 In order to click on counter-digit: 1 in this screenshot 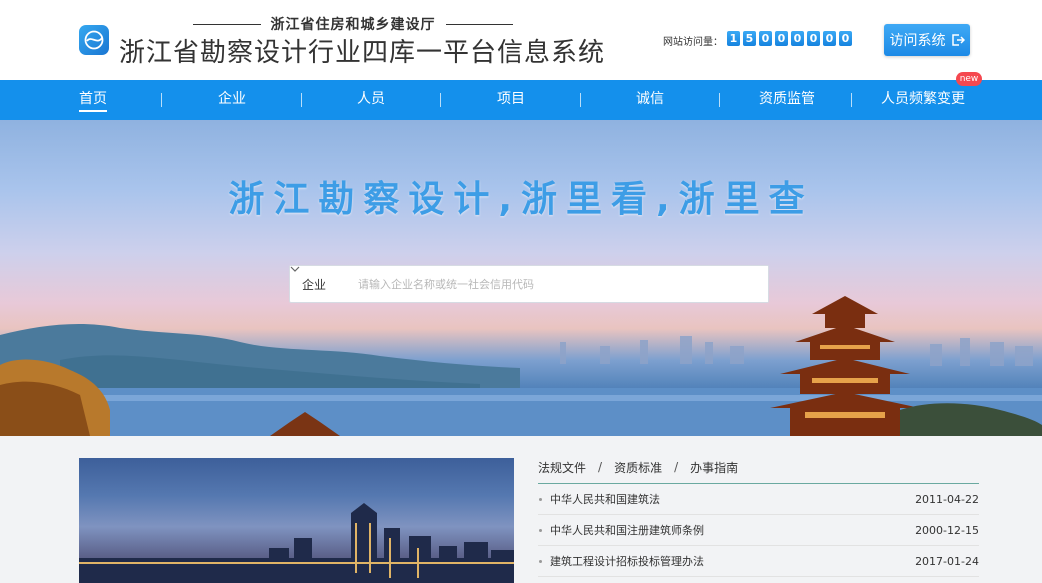, I will do `click(733, 38)`.